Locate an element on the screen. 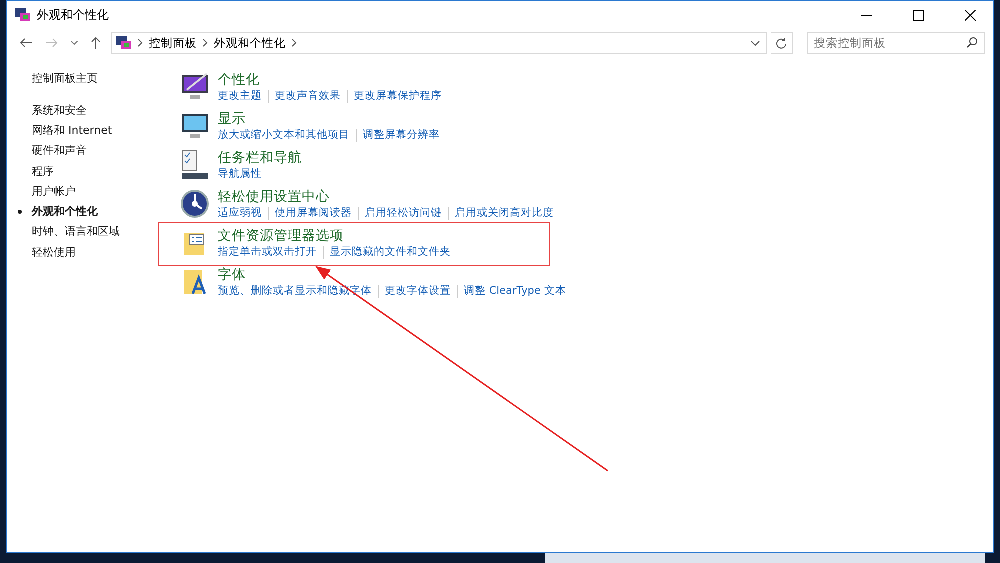 The image size is (1000, 563). category-title: 字体 is located at coordinates (392, 275).